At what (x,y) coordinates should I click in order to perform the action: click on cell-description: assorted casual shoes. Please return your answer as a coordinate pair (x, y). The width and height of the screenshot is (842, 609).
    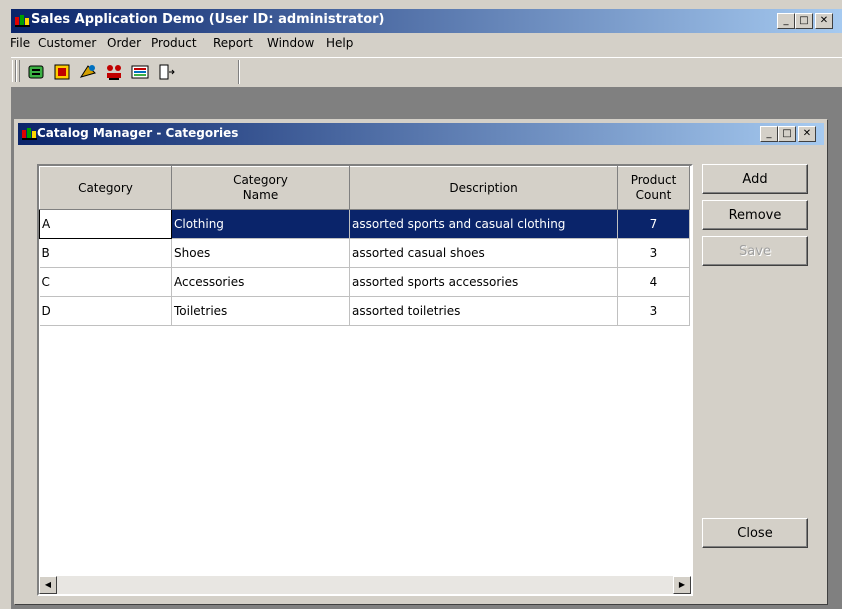
    Looking at the image, I should click on (483, 253).